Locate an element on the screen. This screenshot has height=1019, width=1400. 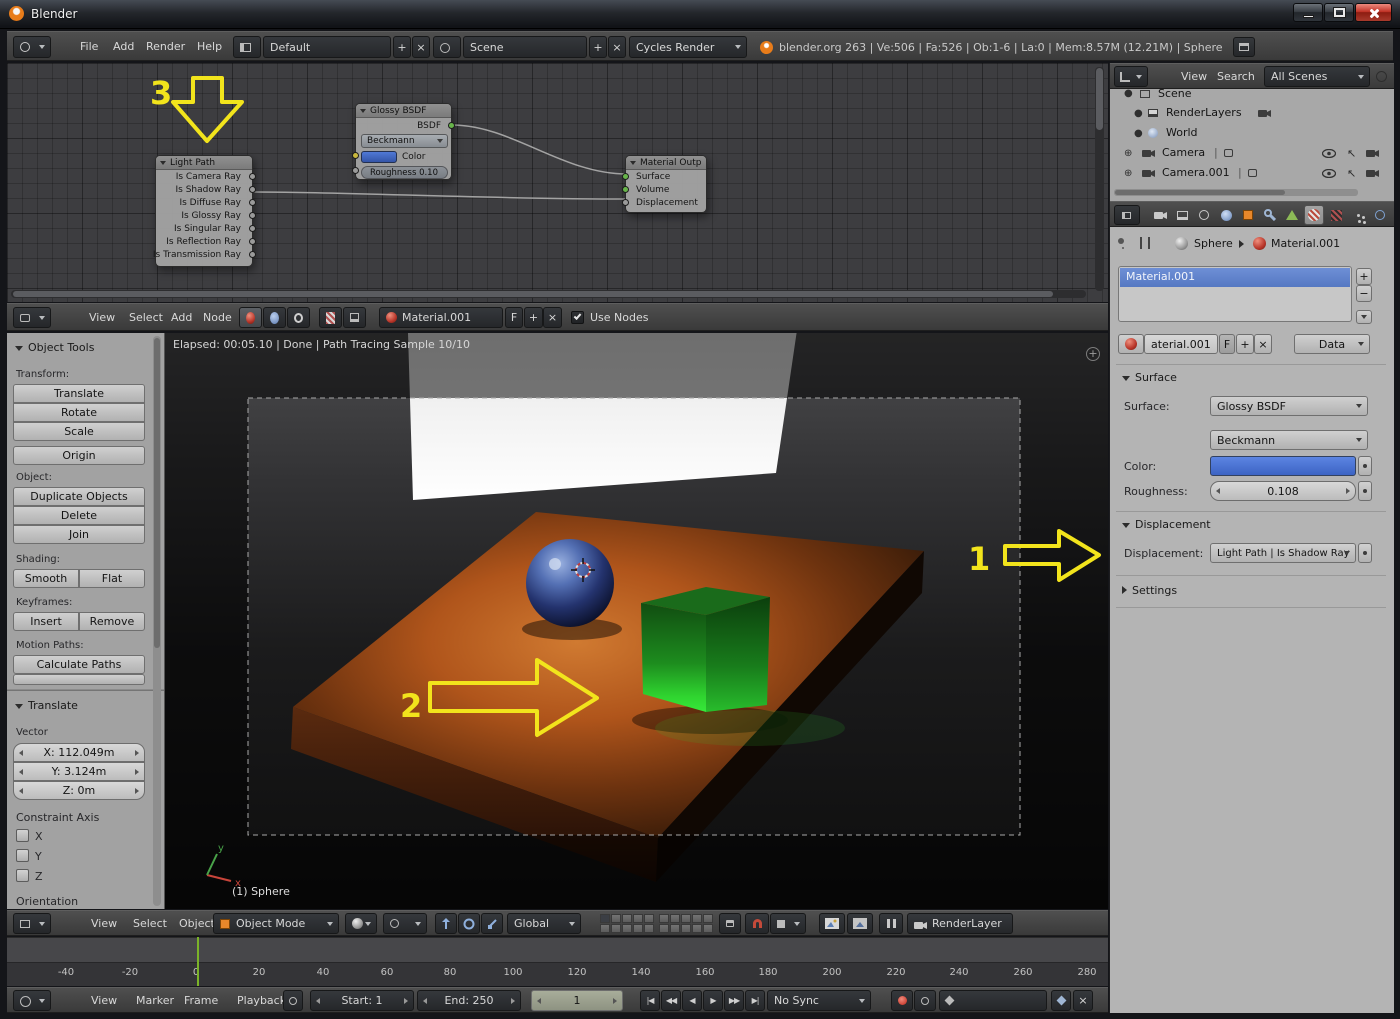
manipulator-scale-toggle is located at coordinates (492, 923).